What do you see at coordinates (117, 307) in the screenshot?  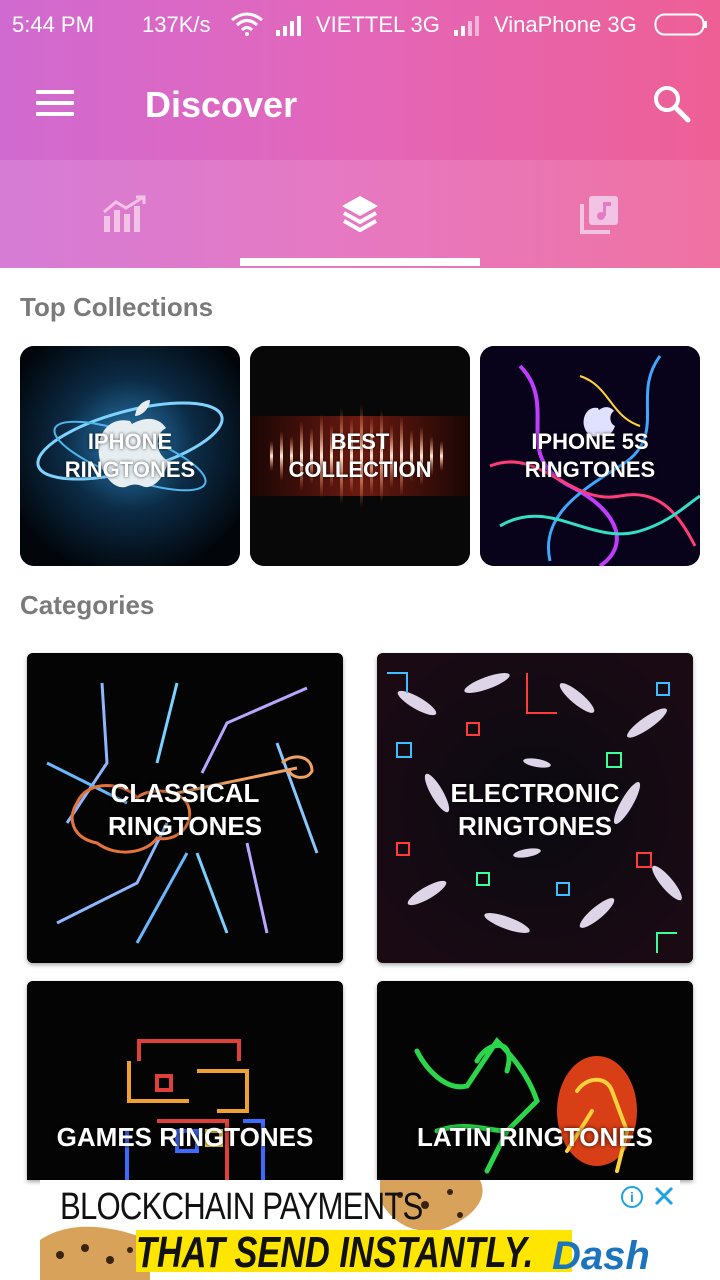 I see `top-collections-heading: Top Collections` at bounding box center [117, 307].